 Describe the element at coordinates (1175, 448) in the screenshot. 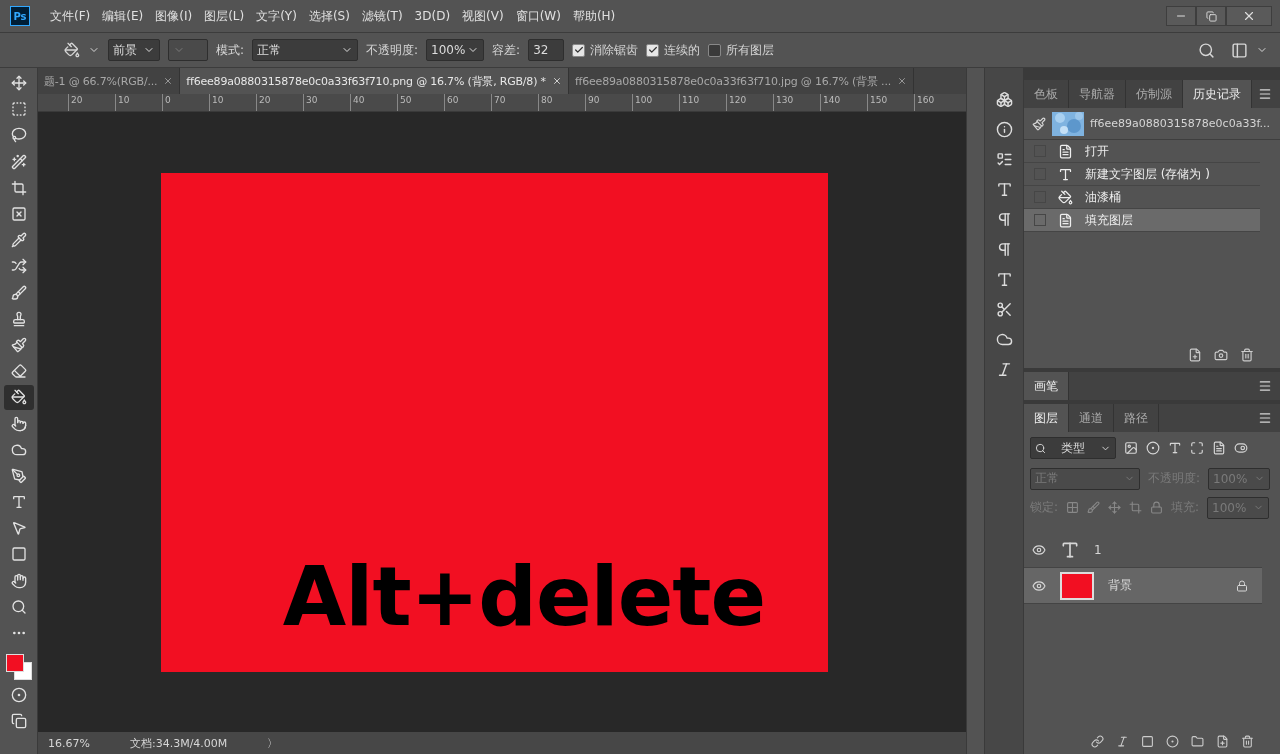

I see `type-filter-icon` at that location.